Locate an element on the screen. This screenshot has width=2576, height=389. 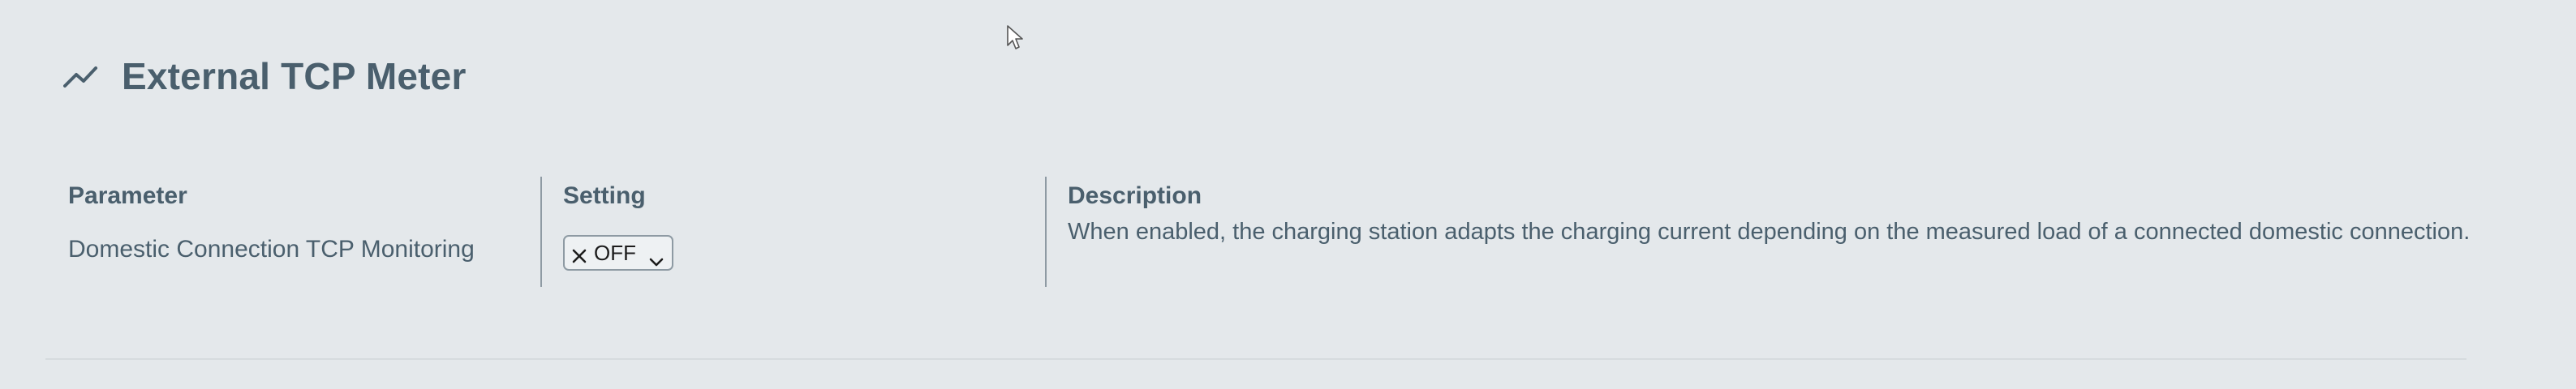
chevron-down-icon is located at coordinates (656, 257).